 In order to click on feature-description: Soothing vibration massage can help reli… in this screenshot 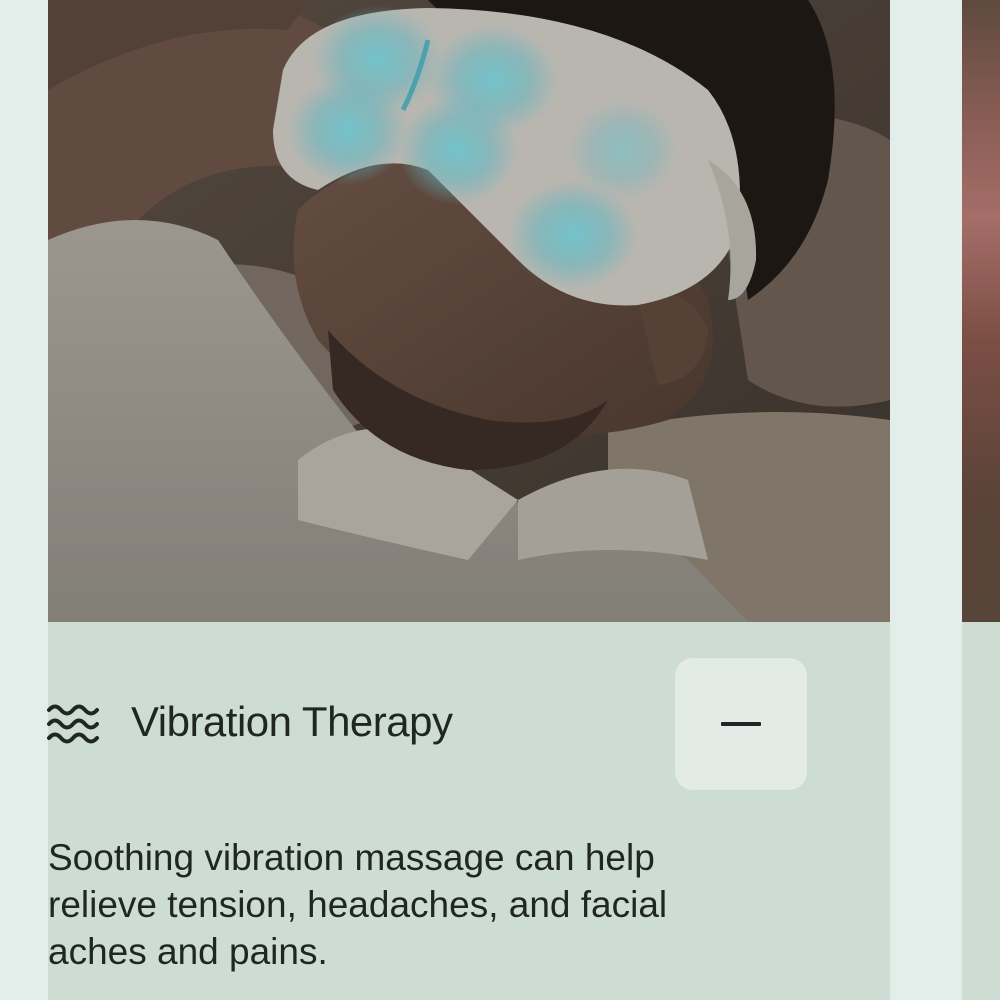, I will do `click(358, 904)`.